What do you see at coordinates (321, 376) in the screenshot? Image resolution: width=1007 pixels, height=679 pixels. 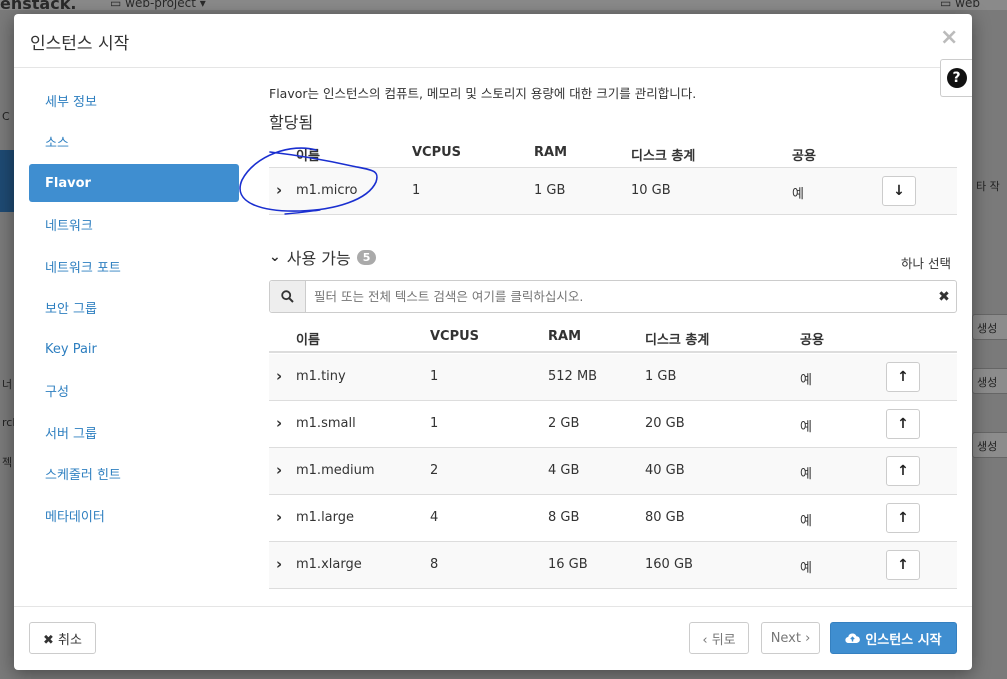 I see `flavor-name: m1.tiny` at bounding box center [321, 376].